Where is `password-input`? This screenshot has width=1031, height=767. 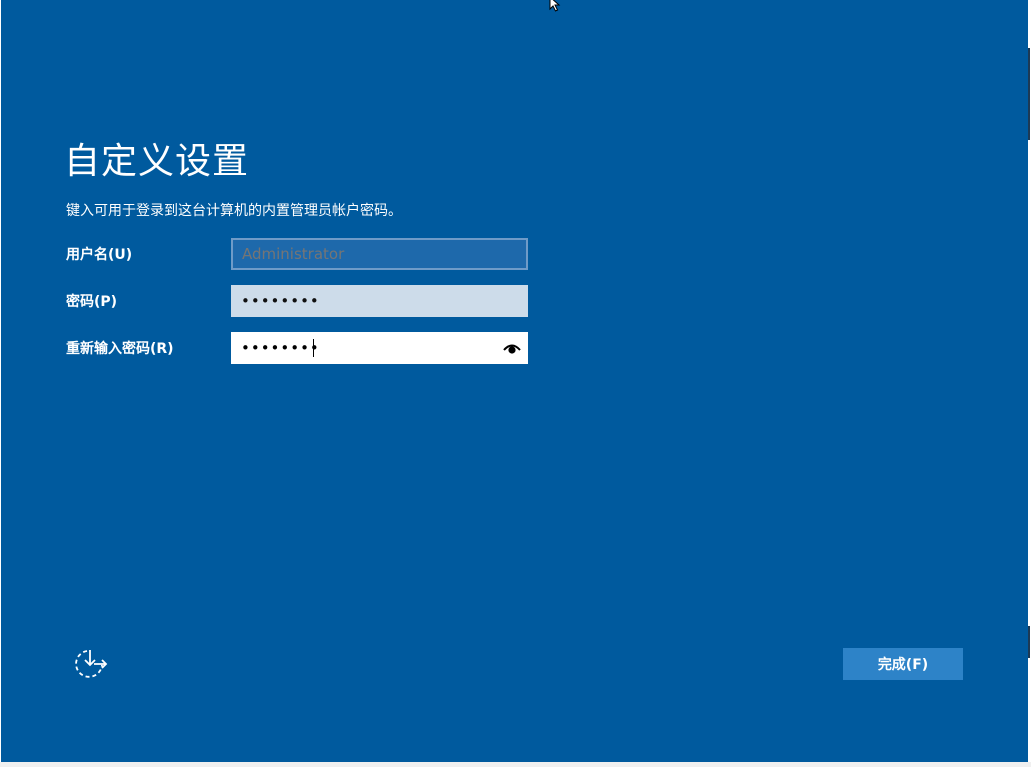 password-input is located at coordinates (379, 301).